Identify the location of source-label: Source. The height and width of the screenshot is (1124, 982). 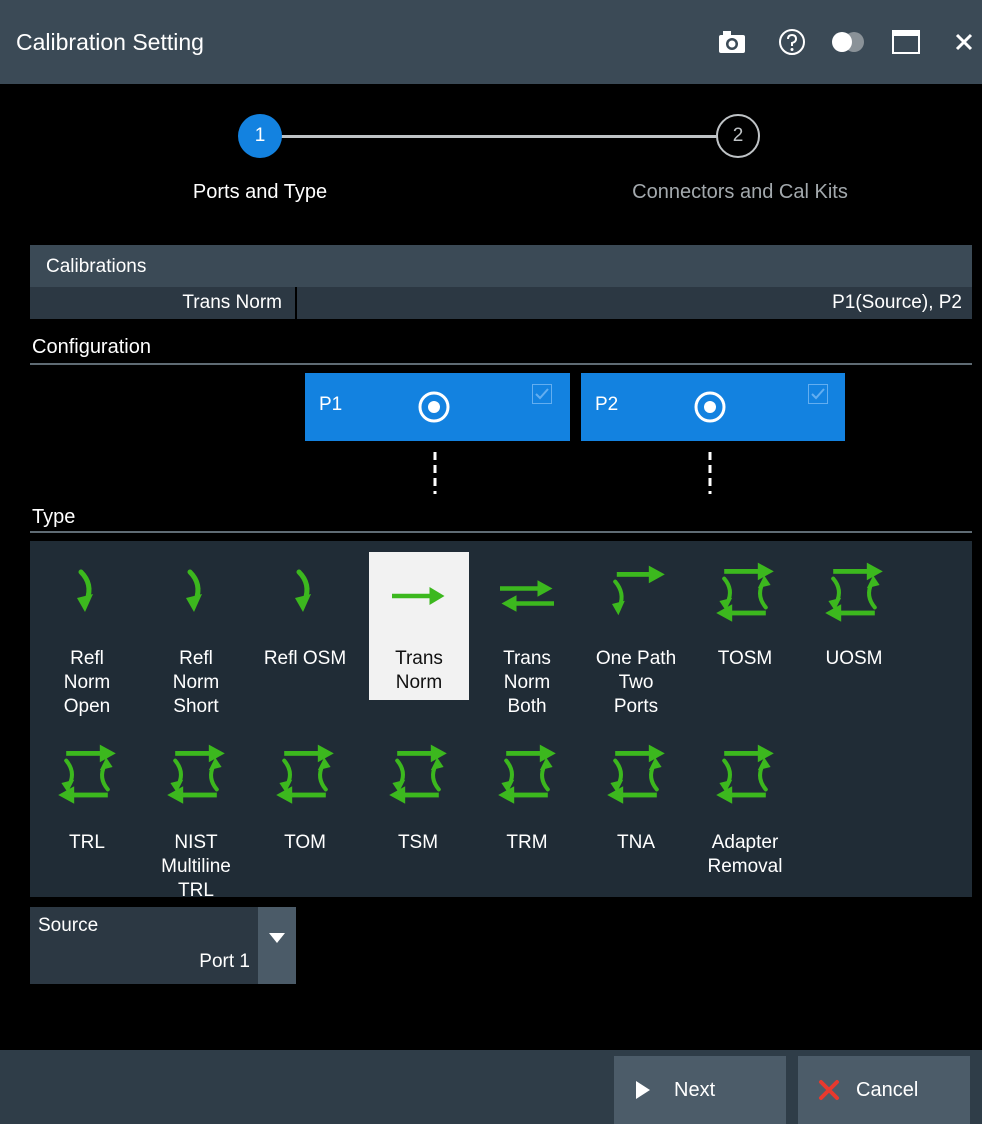
(68, 925).